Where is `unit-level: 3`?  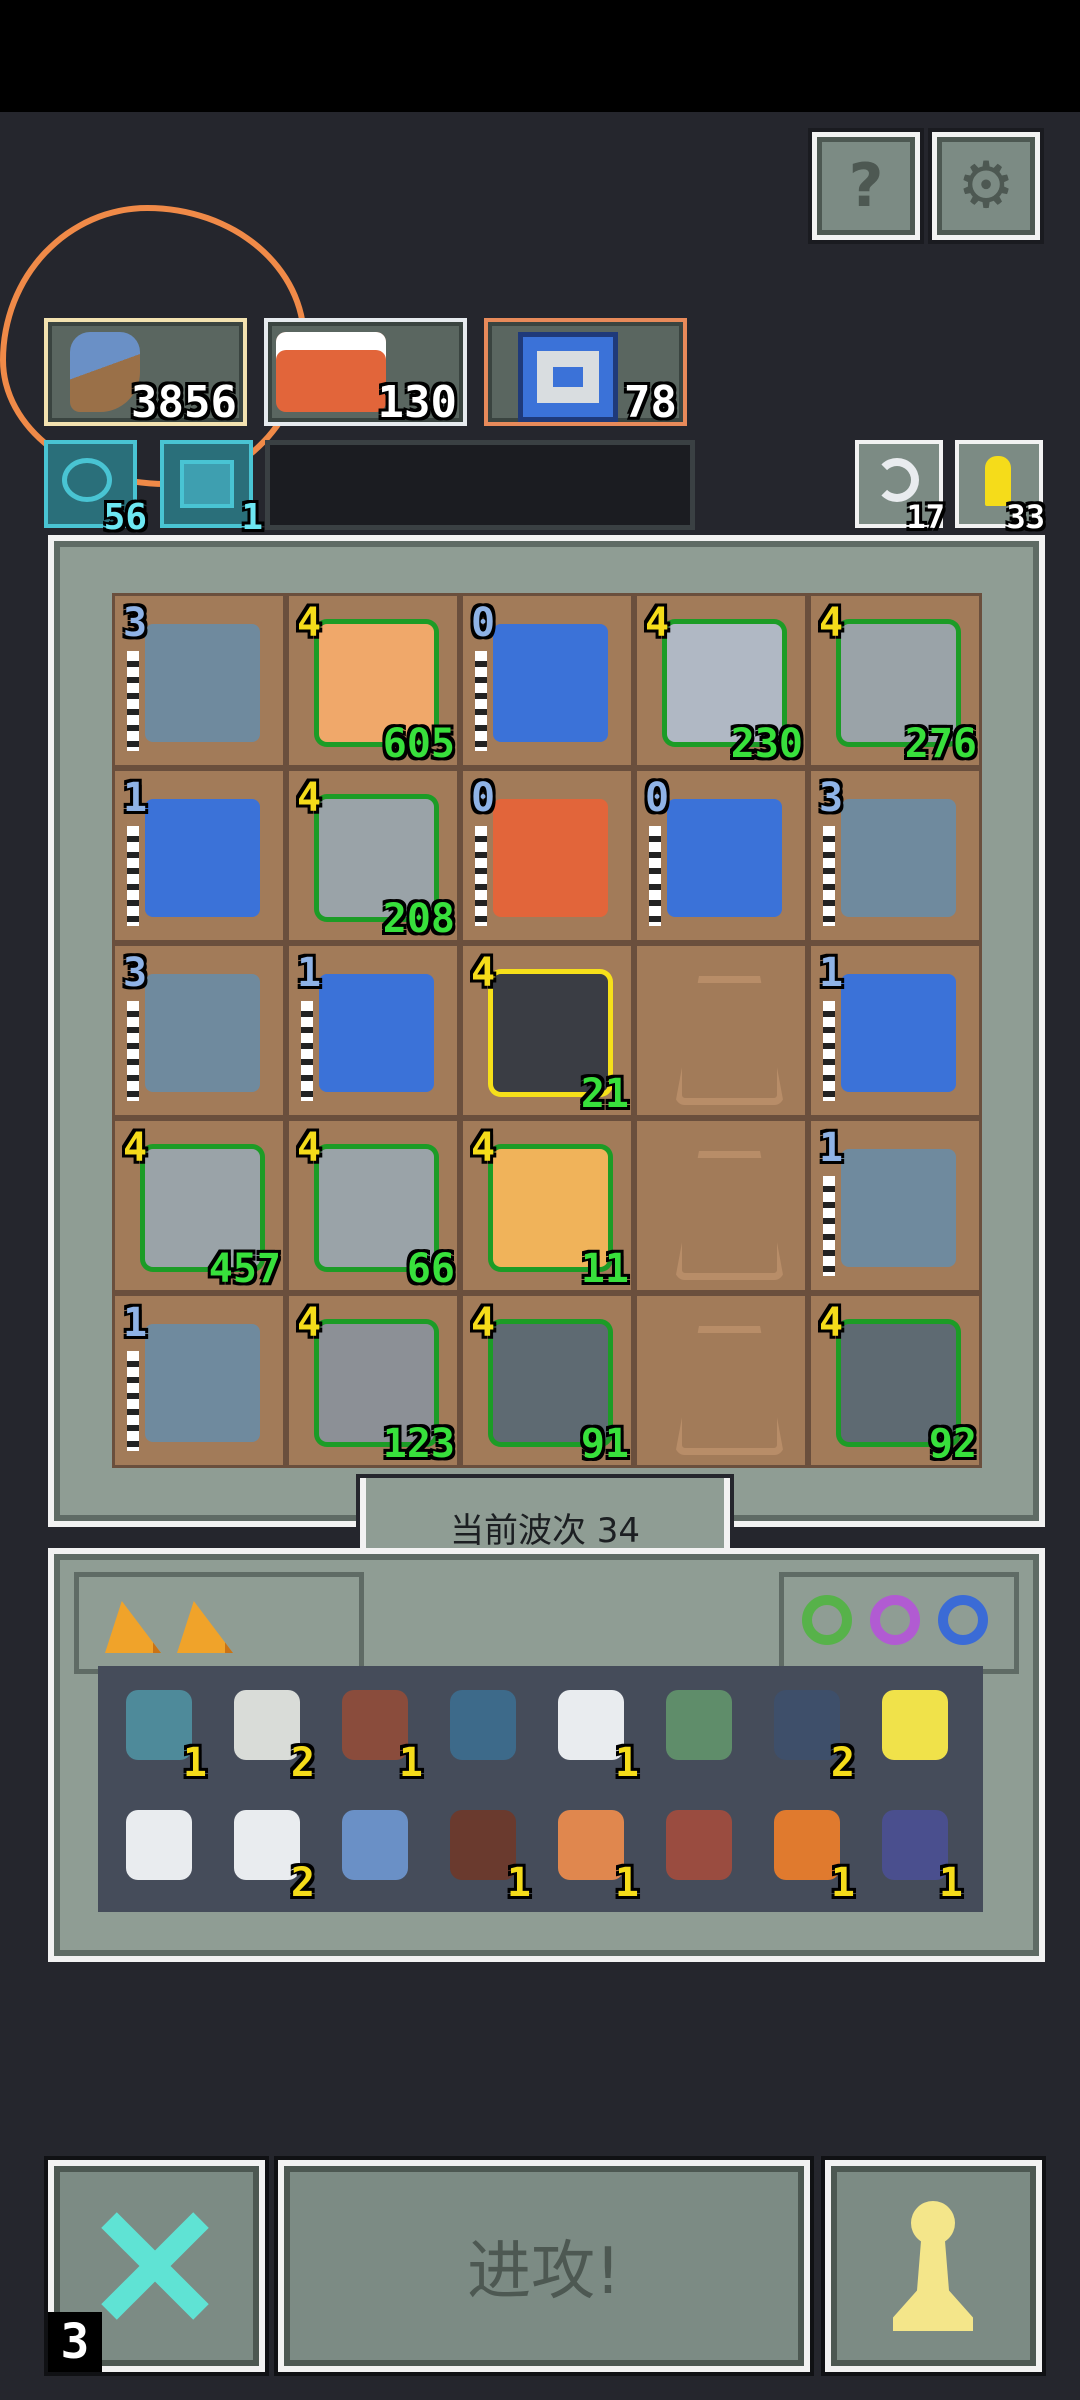 unit-level: 3 is located at coordinates (135, 973).